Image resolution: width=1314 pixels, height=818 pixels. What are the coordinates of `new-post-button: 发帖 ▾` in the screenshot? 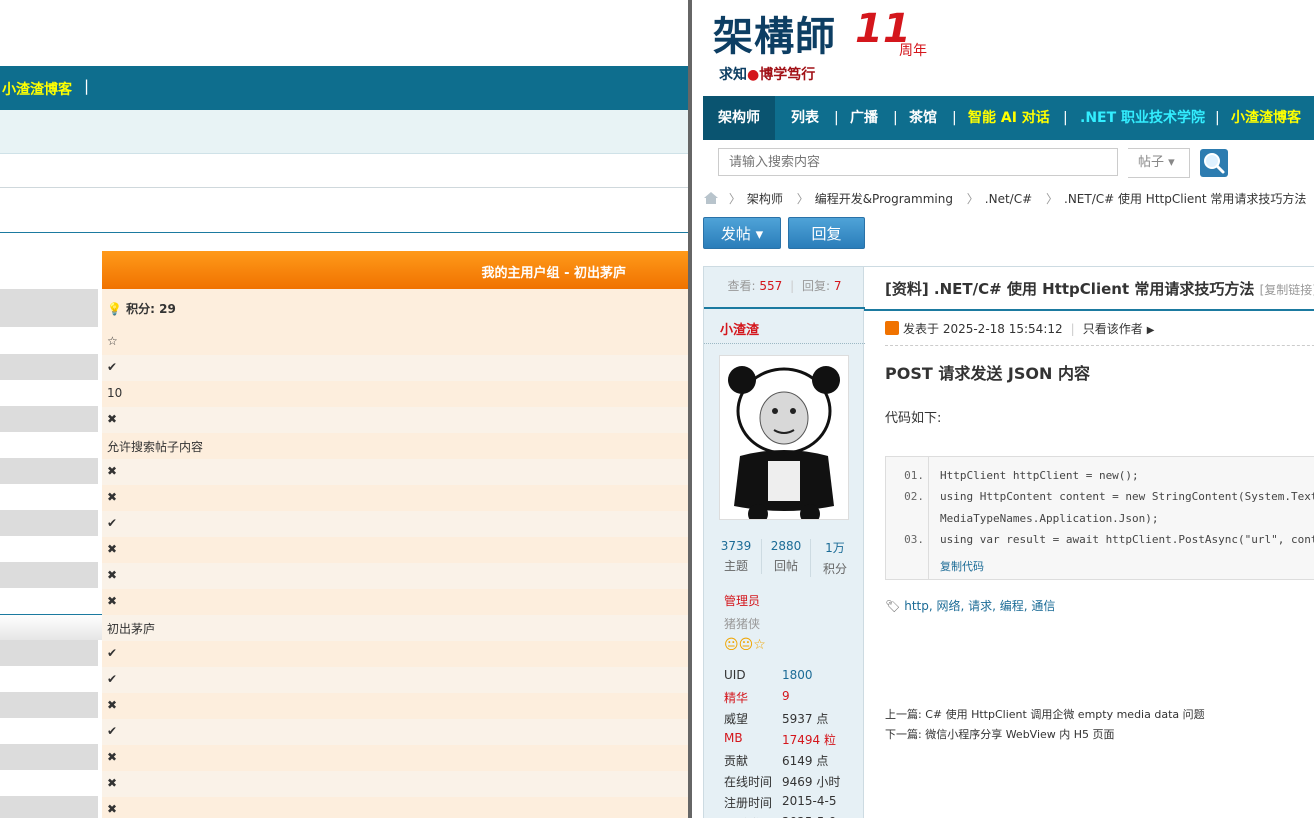 It's located at (742, 233).